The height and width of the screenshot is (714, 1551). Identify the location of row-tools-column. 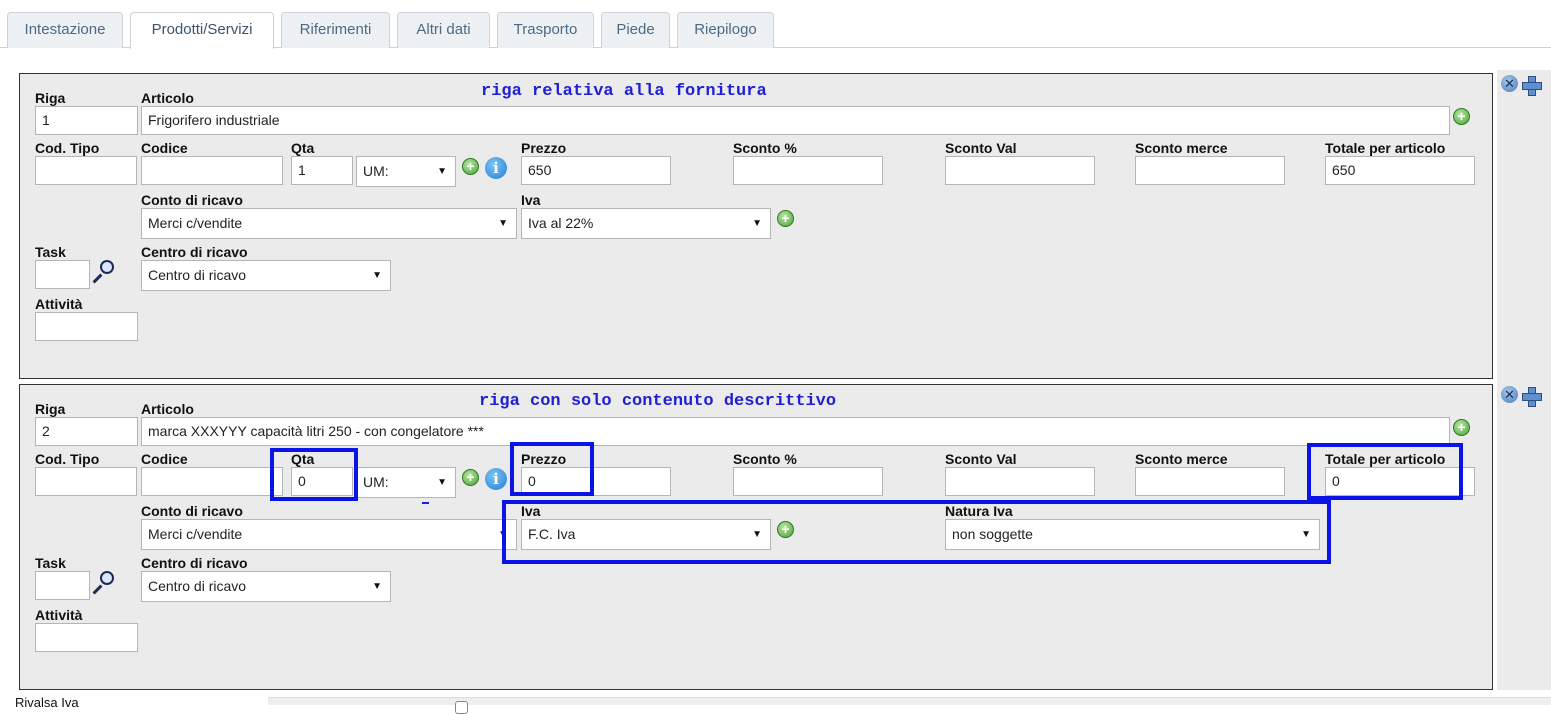
(1524, 380).